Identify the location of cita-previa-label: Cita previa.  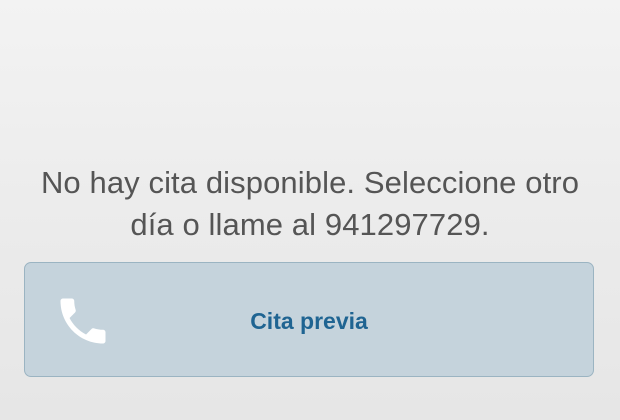
(309, 321).